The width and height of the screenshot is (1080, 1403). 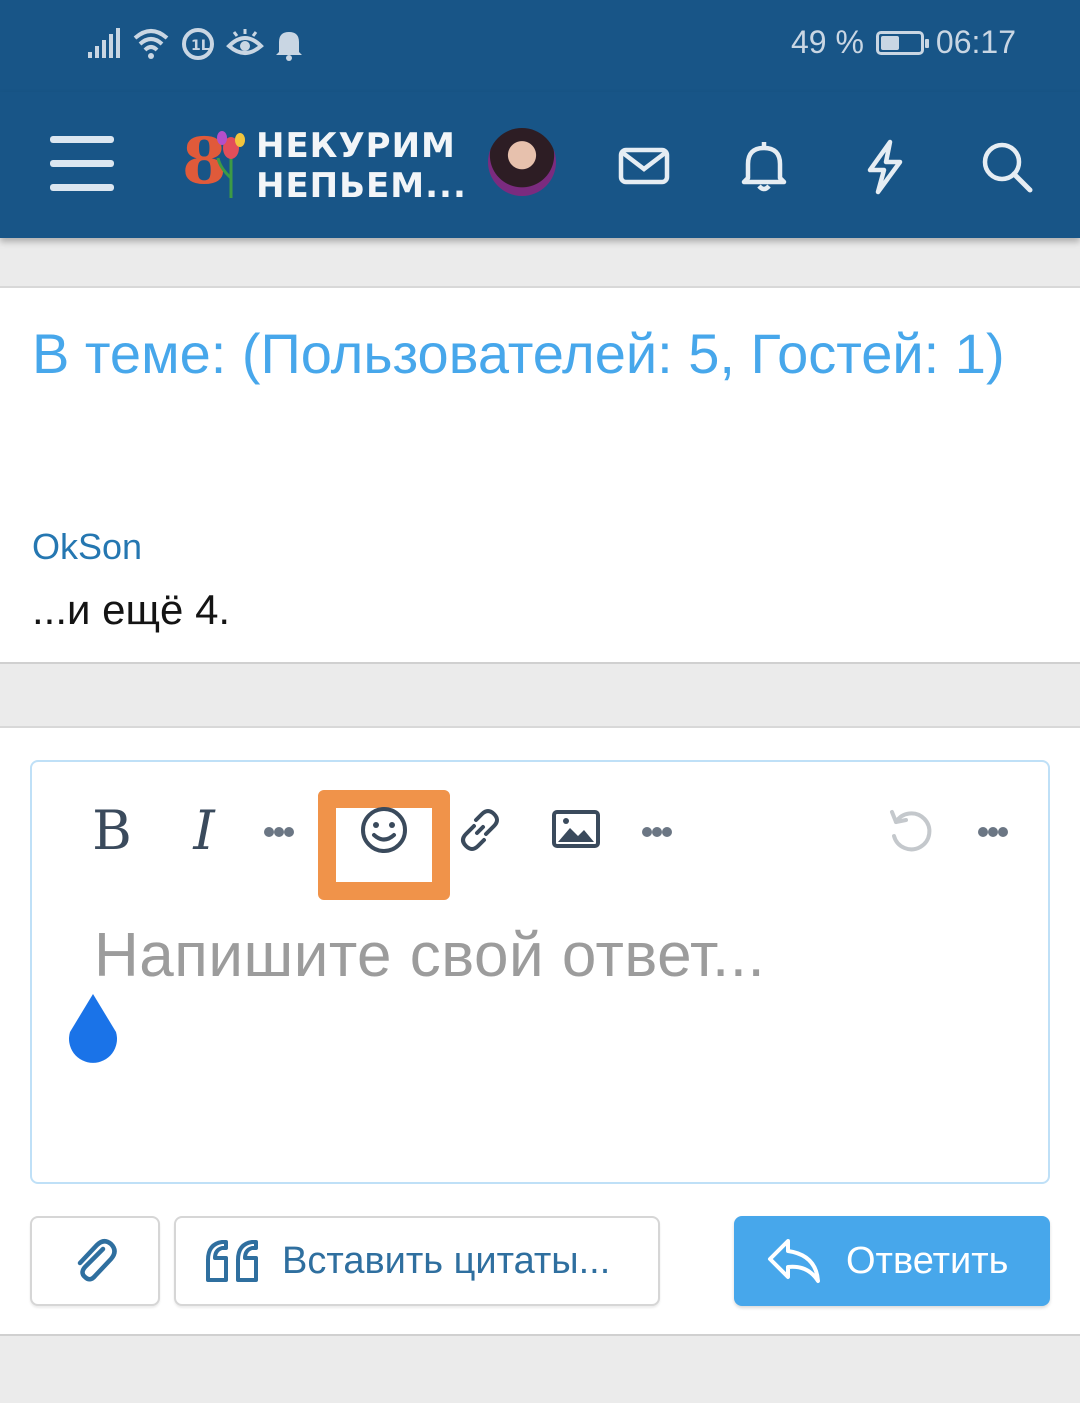 What do you see at coordinates (230, 164) in the screenshot?
I see `tulip-icon` at bounding box center [230, 164].